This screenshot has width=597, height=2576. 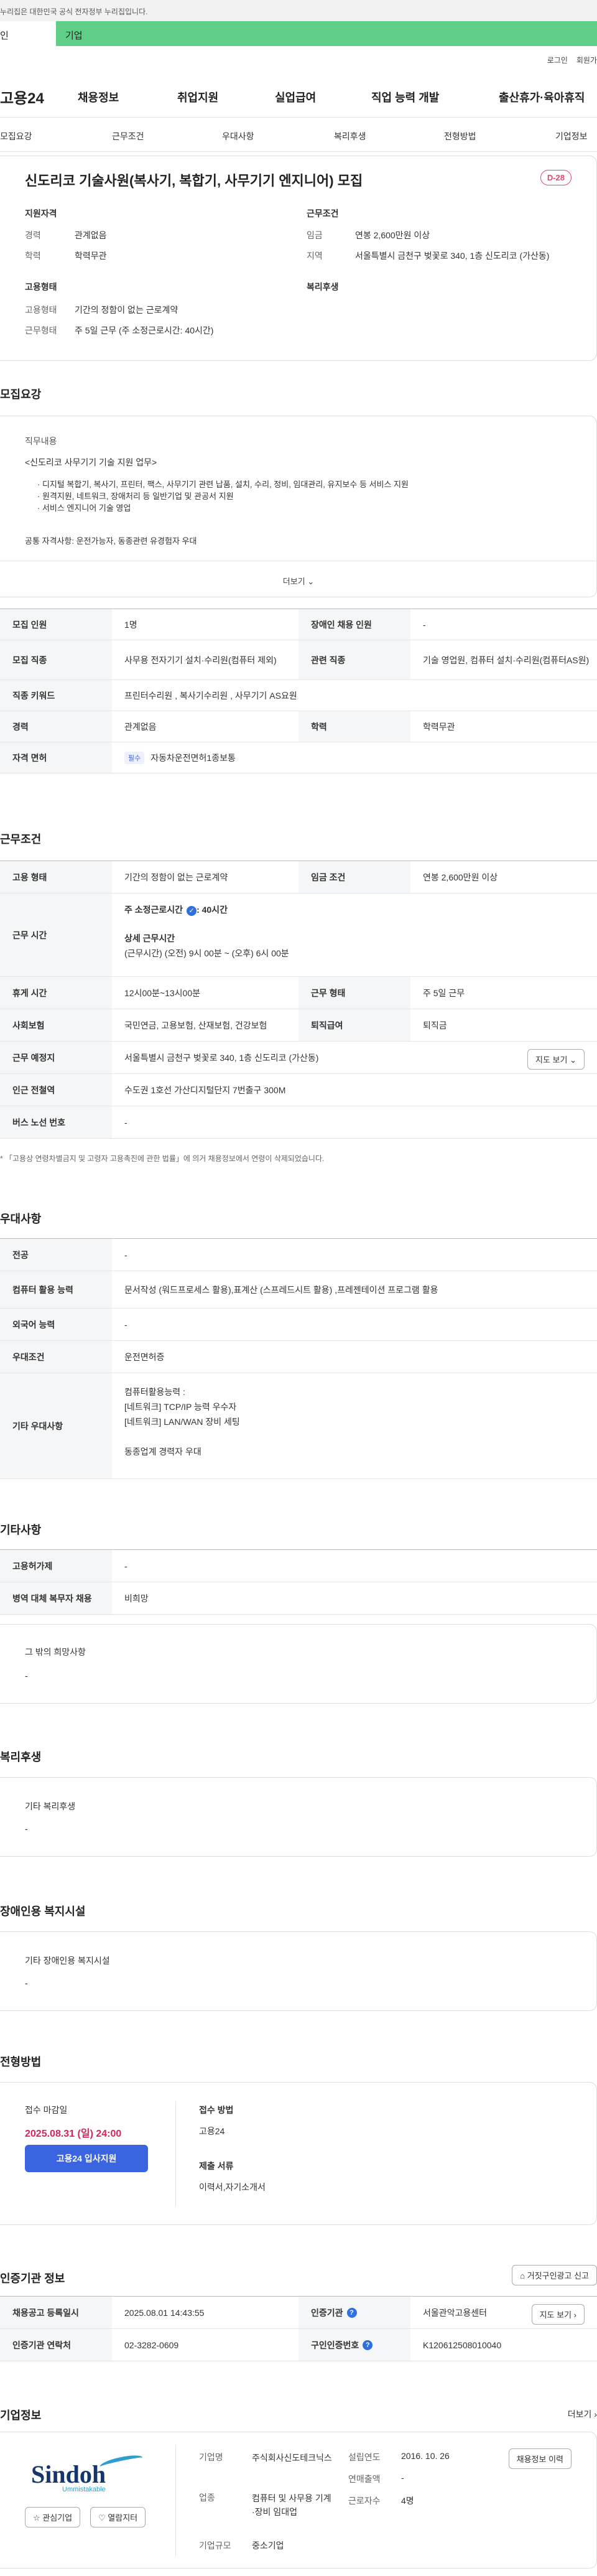 What do you see at coordinates (364, 2501) in the screenshot?
I see `employees-key: 근로자수` at bounding box center [364, 2501].